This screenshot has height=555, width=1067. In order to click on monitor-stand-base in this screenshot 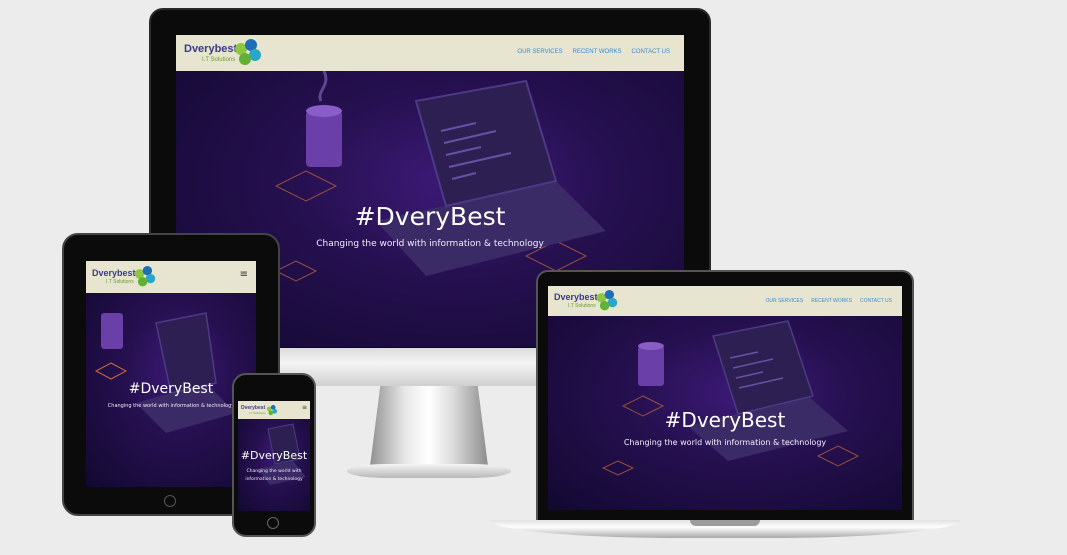, I will do `click(429, 471)`.